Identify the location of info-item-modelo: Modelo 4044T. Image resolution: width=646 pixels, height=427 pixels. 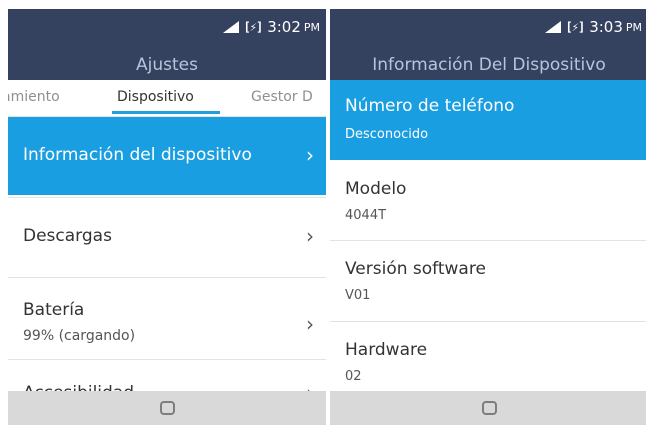
(488, 200).